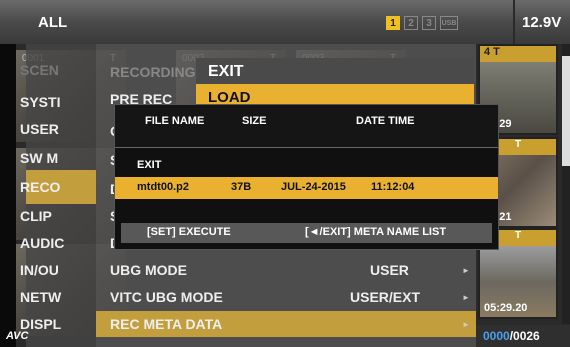  What do you see at coordinates (375, 232) in the screenshot?
I see `back-hint: [◄/EXIT] META NAME LIST` at bounding box center [375, 232].